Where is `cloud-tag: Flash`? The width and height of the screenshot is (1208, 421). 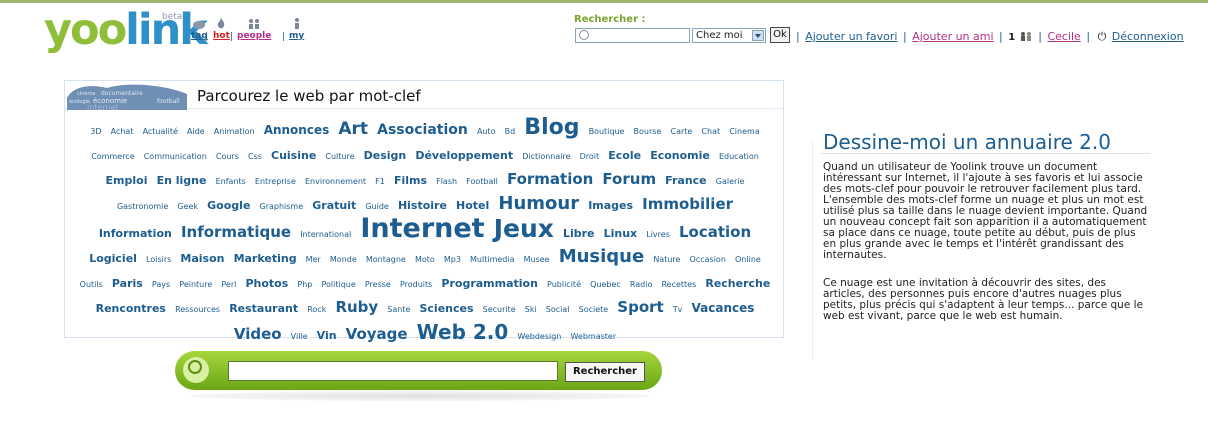 cloud-tag: Flash is located at coordinates (446, 181).